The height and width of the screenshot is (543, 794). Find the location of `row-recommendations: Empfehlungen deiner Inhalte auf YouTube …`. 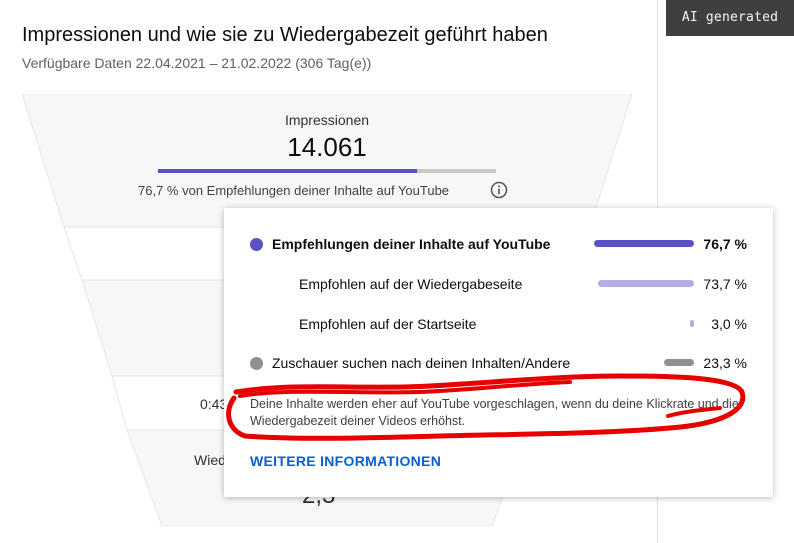

row-recommendations: Empfehlungen deiner Inhalte auf YouTube … is located at coordinates (498, 245).